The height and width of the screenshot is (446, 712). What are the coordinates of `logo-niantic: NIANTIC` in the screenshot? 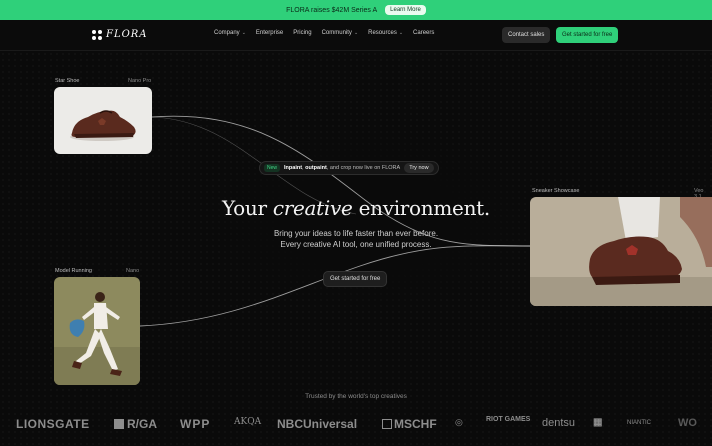 It's located at (639, 423).